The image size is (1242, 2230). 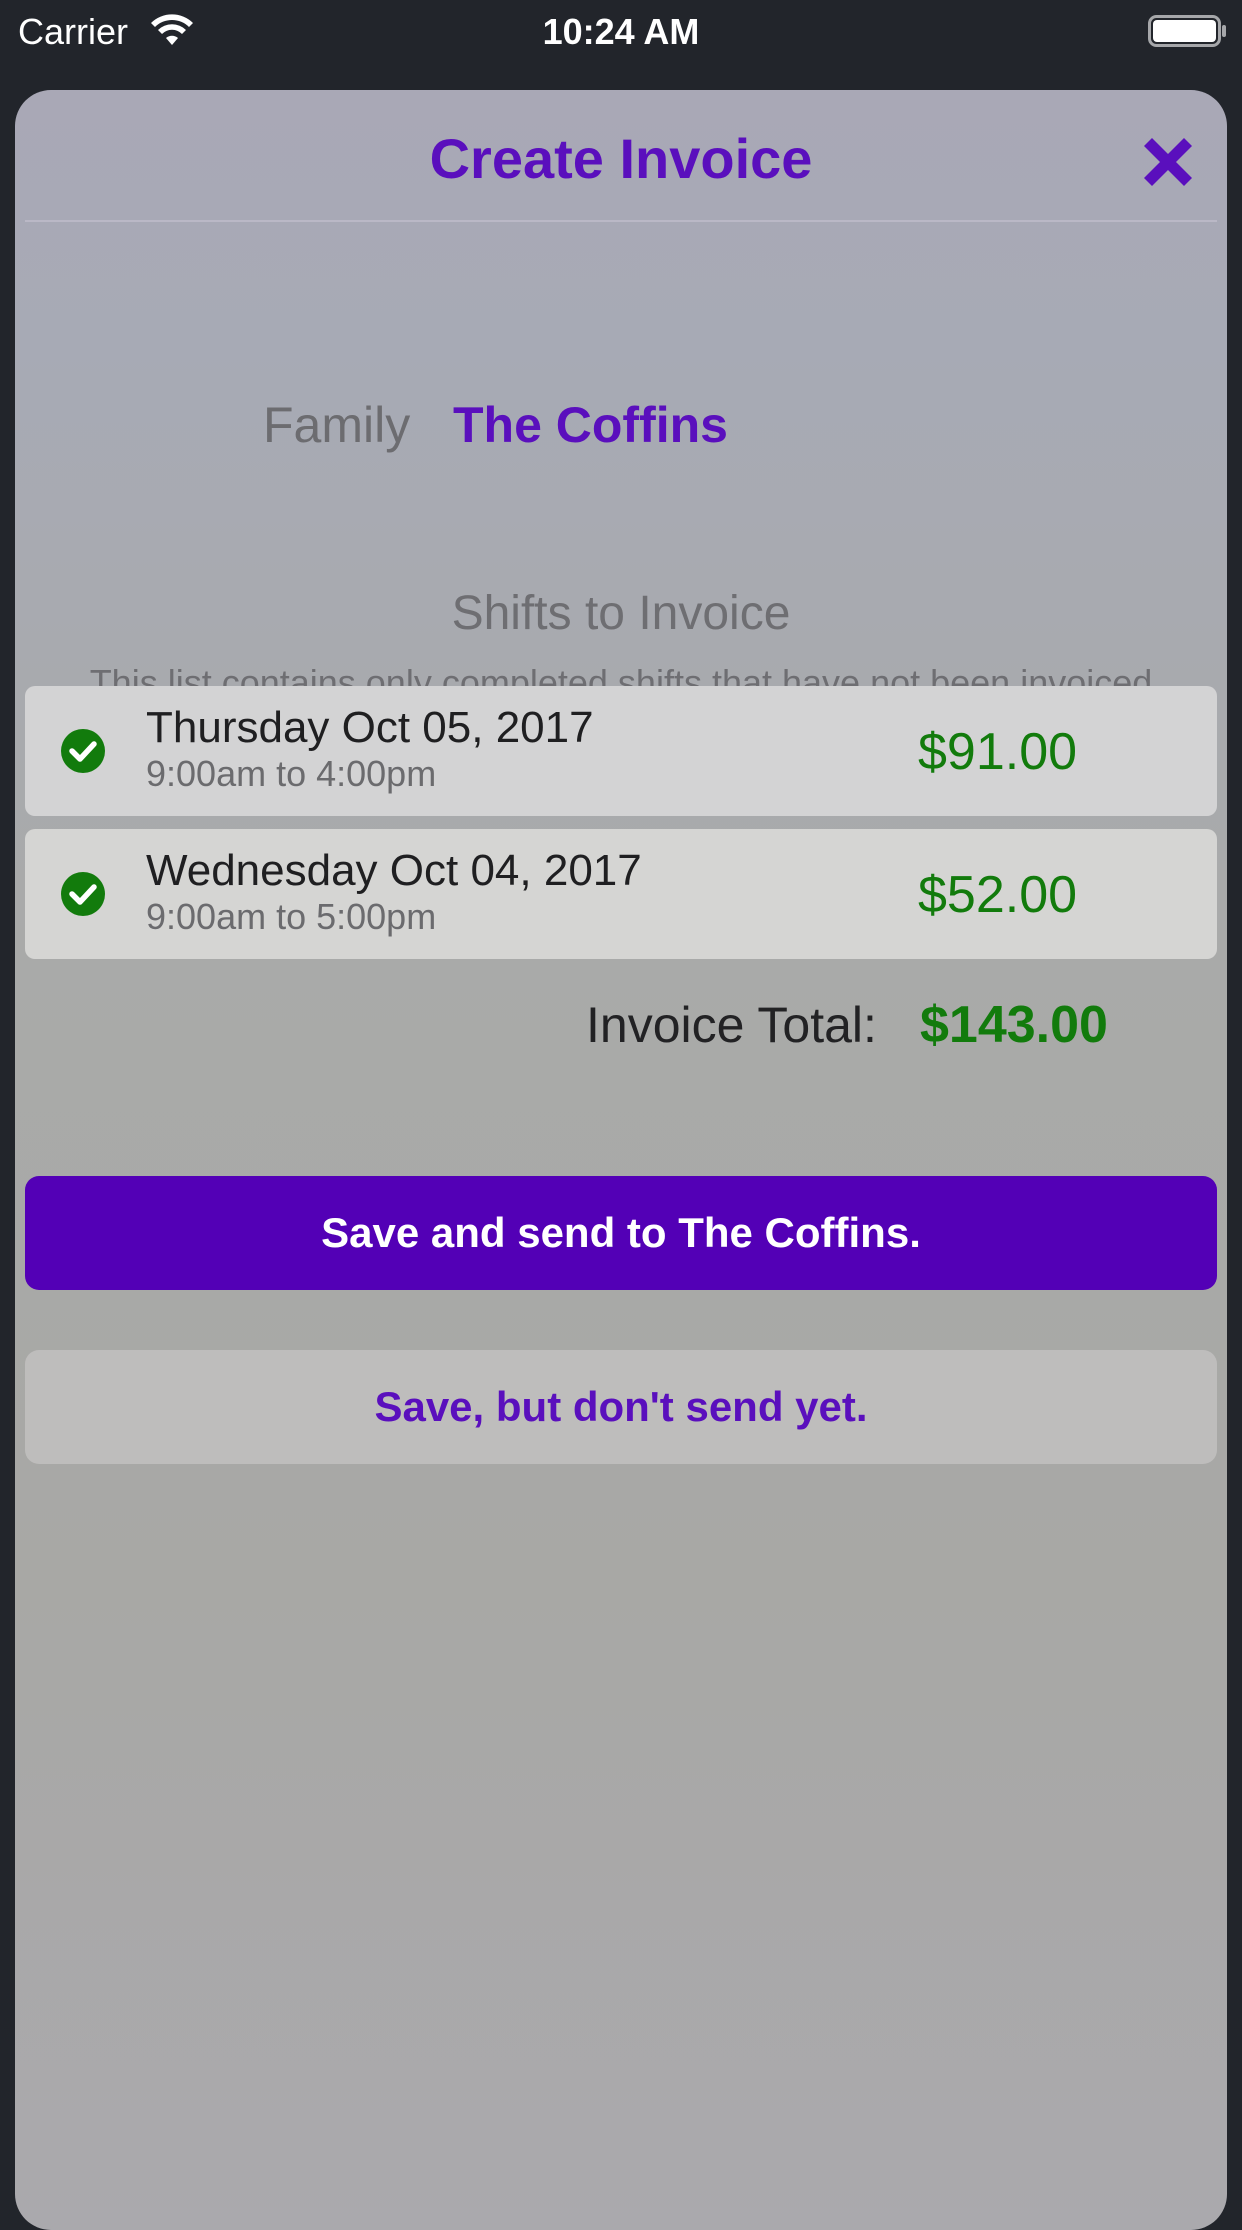 I want to click on shift-amount: $91.00, so click(x=998, y=752).